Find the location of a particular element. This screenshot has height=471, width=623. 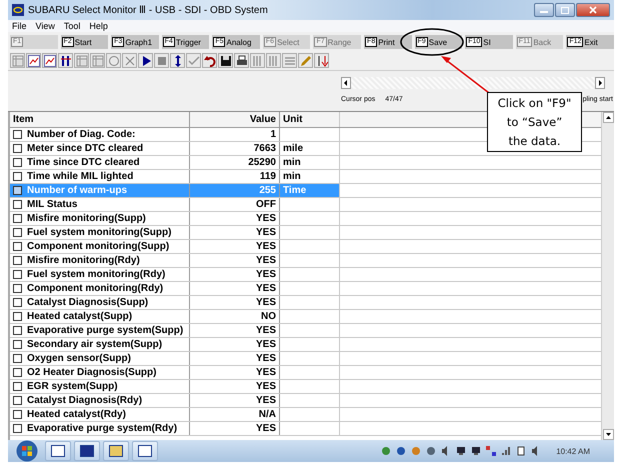

table-icon is located at coordinates (18, 60).